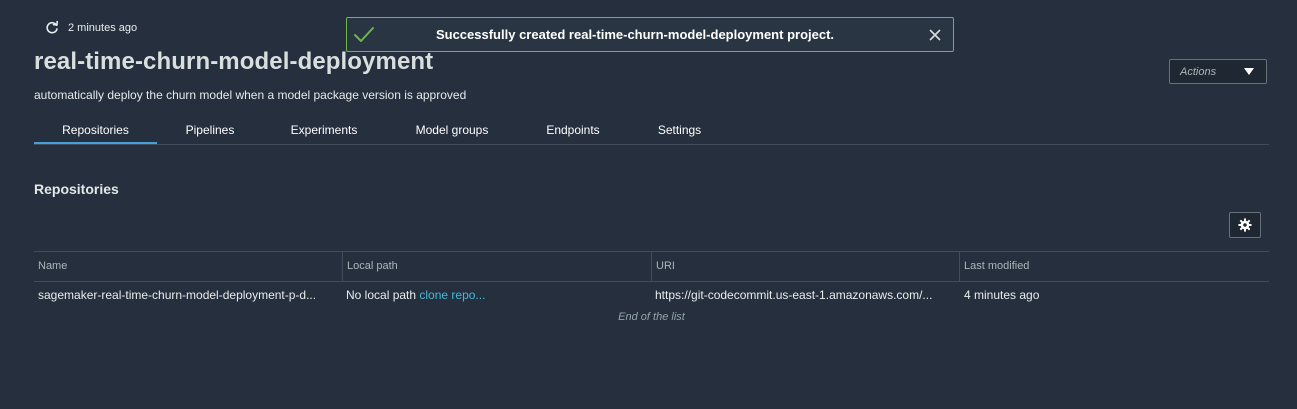 This screenshot has width=1297, height=409. What do you see at coordinates (1249, 71) in the screenshot?
I see `caret-down-icon` at bounding box center [1249, 71].